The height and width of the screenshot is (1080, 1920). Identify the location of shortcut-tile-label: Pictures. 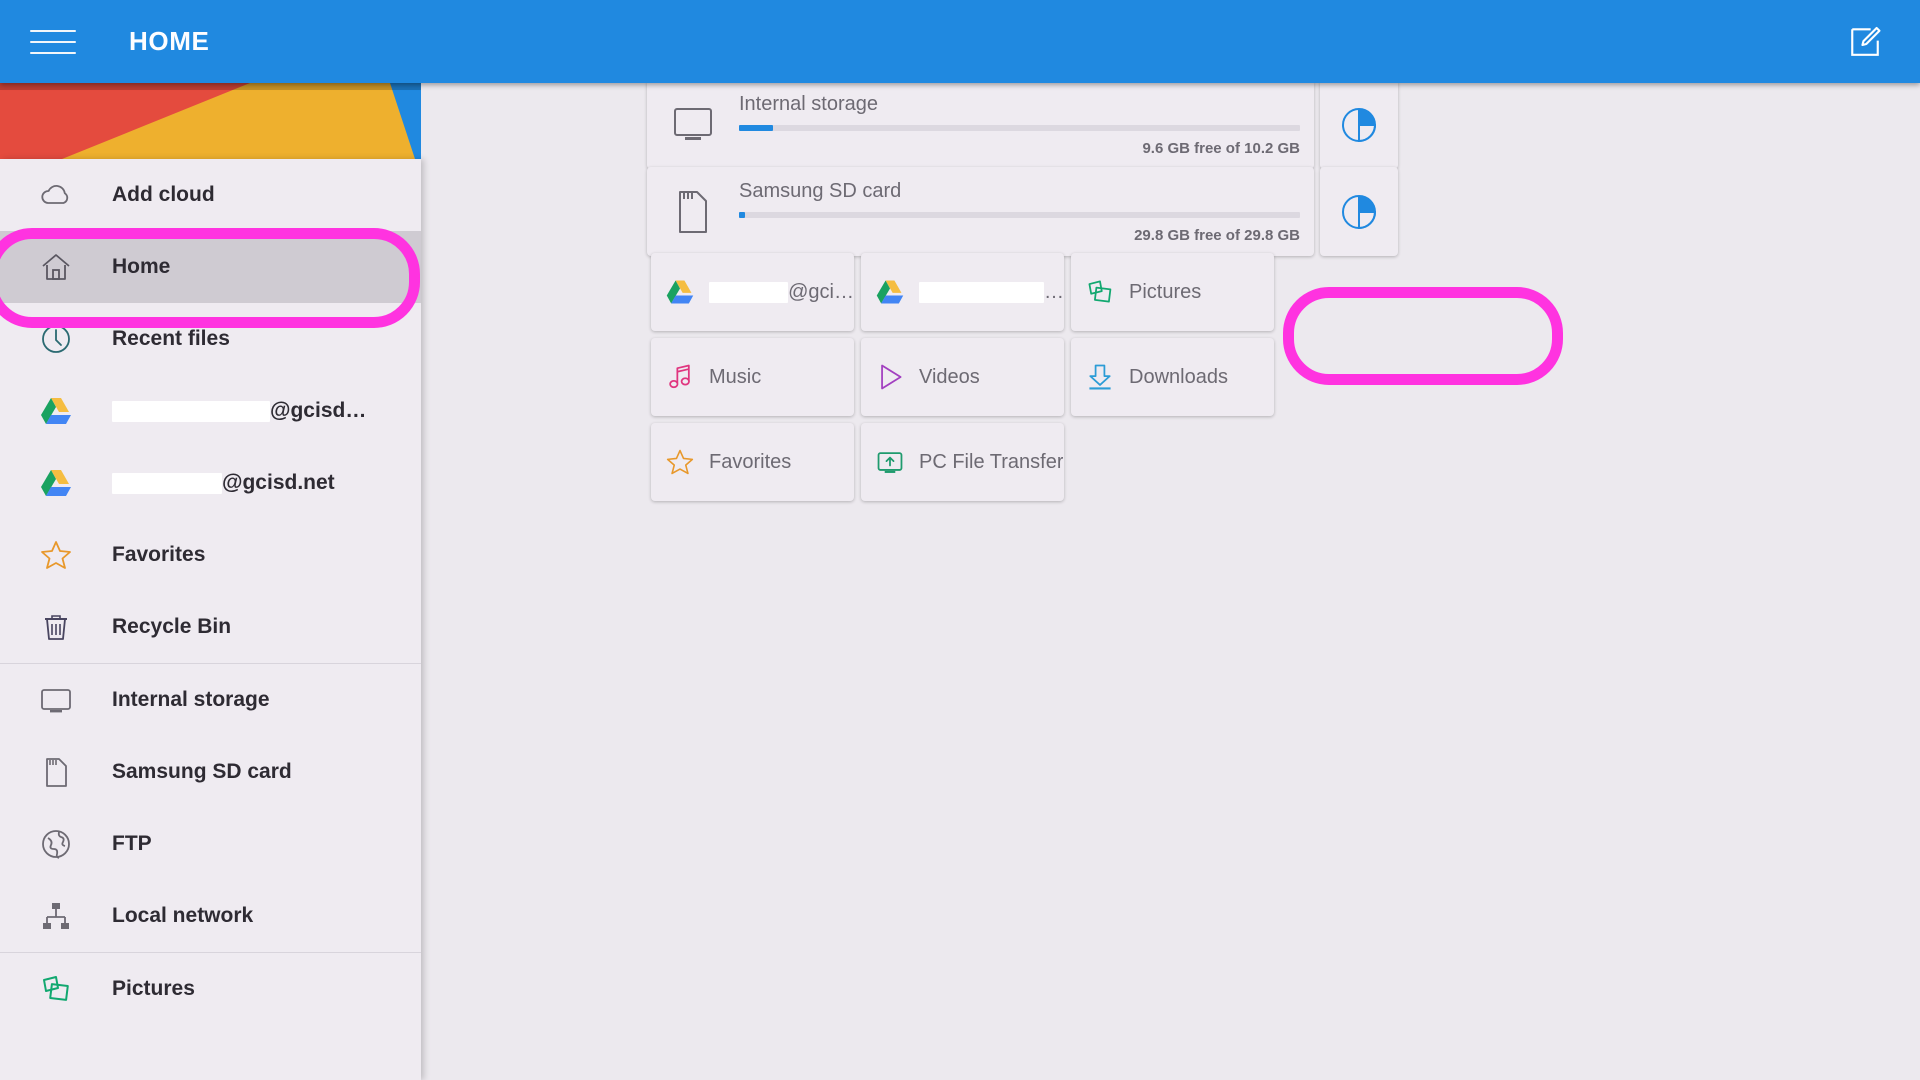
(1165, 291).